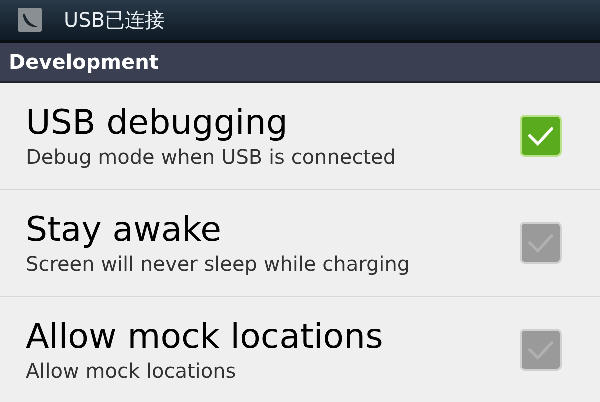  What do you see at coordinates (212, 157) in the screenshot?
I see `setting-summary: Debug mode when USB is connected` at bounding box center [212, 157].